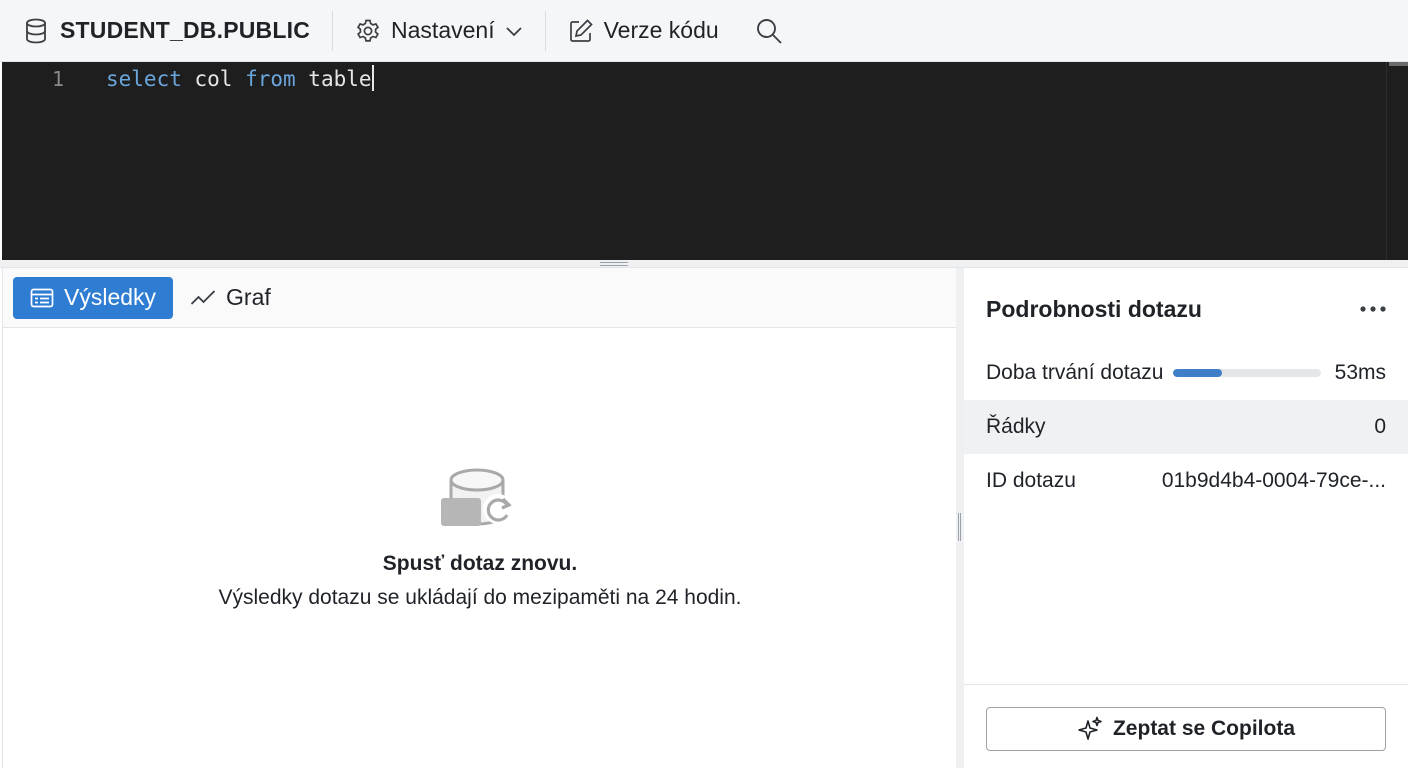  I want to click on code-keyword: select, so click(144, 79).